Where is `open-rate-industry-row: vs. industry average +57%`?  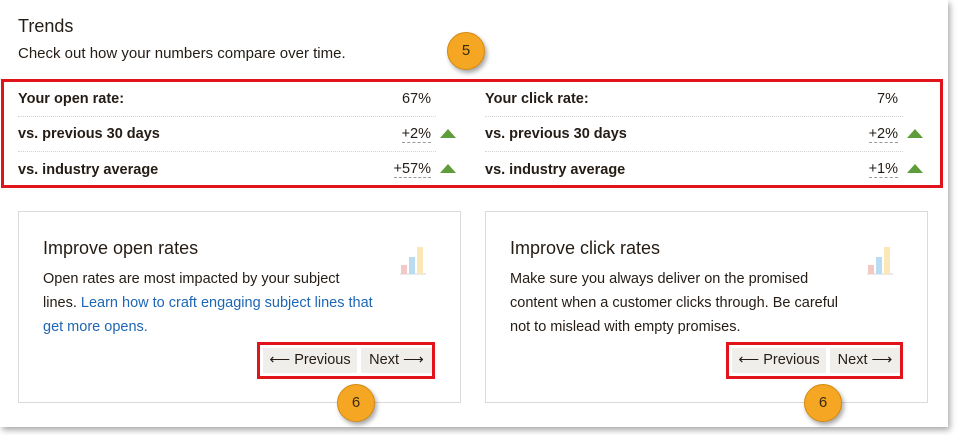
open-rate-industry-row: vs. industry average +57% is located at coordinates (237, 169).